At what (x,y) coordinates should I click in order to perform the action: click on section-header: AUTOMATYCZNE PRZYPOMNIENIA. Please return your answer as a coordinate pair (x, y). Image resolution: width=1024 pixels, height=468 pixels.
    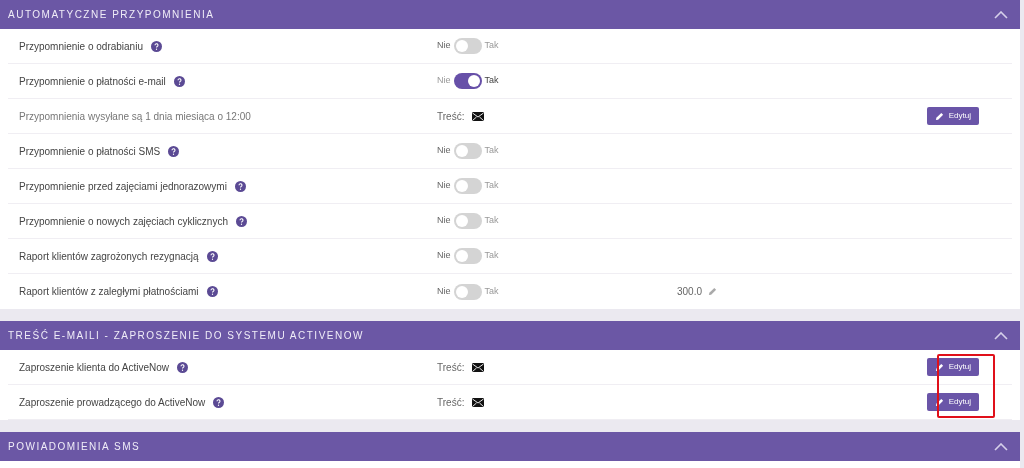
    Looking at the image, I should click on (510, 14).